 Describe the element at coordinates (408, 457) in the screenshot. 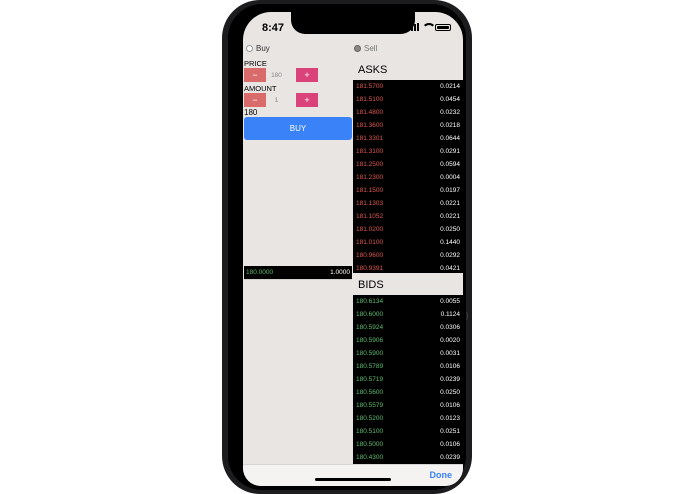

I see `bids-row: 180.4300 0.0239` at that location.